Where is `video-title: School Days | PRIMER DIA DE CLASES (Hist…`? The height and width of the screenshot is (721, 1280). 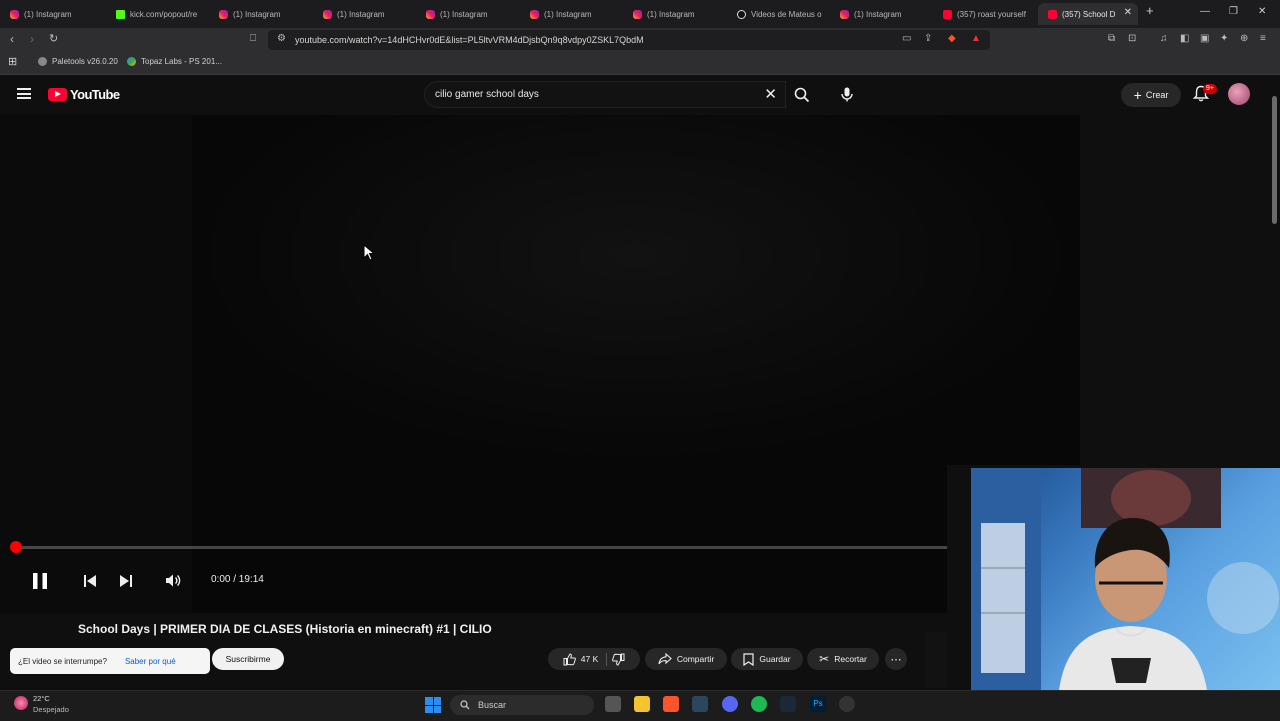 video-title: School Days | PRIMER DIA DE CLASES (Hist… is located at coordinates (285, 629).